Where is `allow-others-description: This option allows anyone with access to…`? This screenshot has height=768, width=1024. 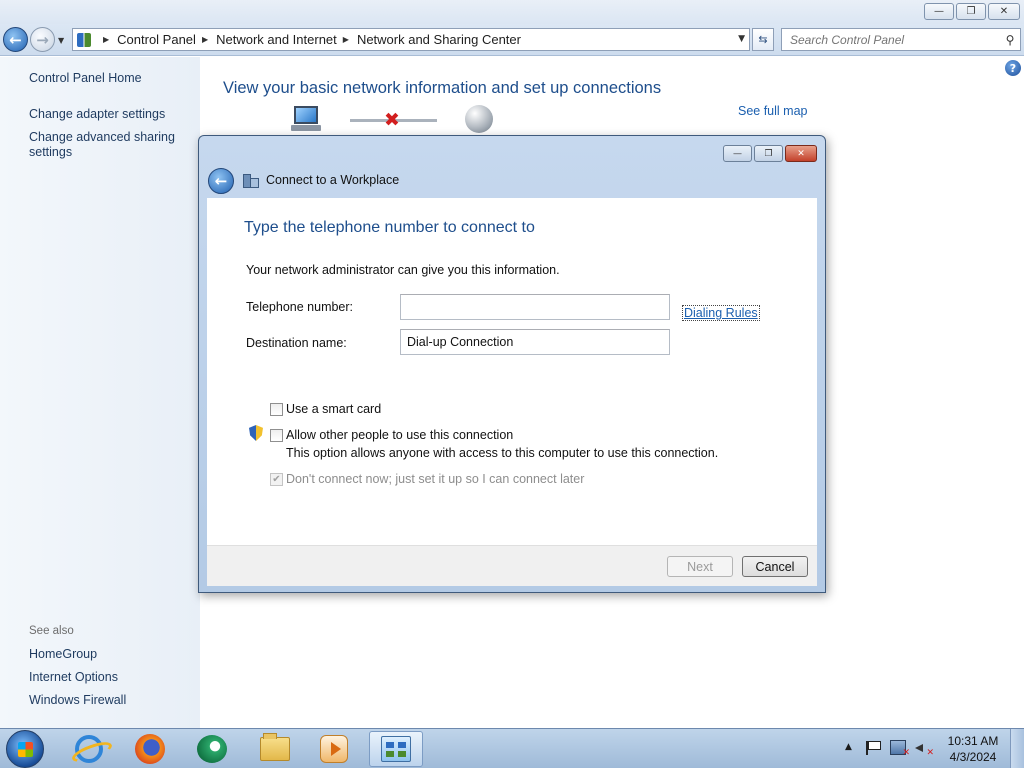 allow-others-description: This option allows anyone with access to… is located at coordinates (502, 453).